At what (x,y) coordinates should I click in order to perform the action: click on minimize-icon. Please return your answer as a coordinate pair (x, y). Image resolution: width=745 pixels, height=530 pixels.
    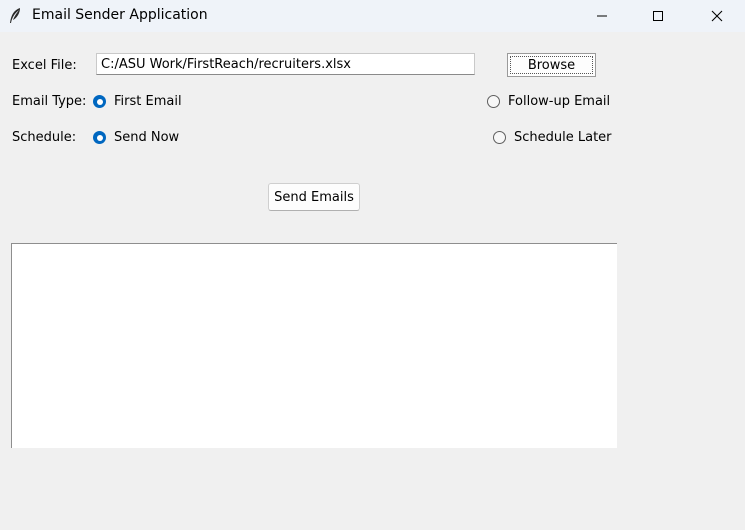
    Looking at the image, I should click on (602, 16).